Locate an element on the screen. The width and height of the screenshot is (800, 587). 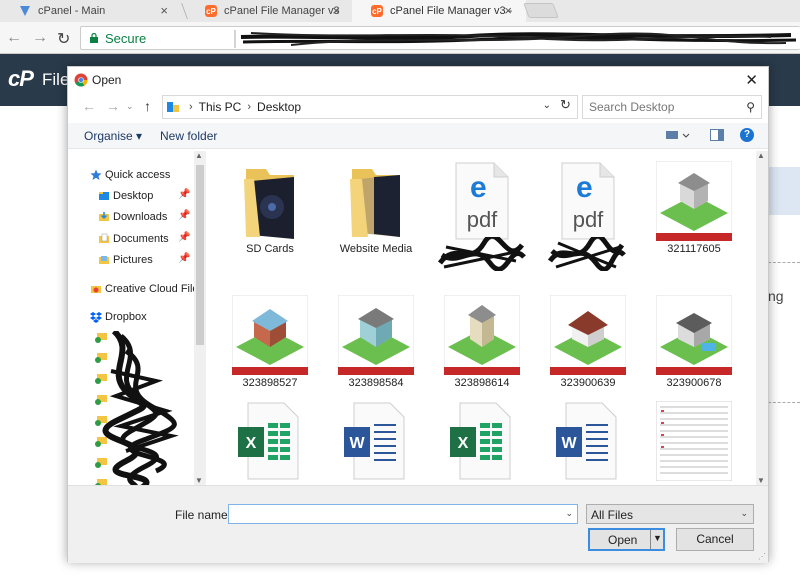
file-item is located at coordinates (694, 441).